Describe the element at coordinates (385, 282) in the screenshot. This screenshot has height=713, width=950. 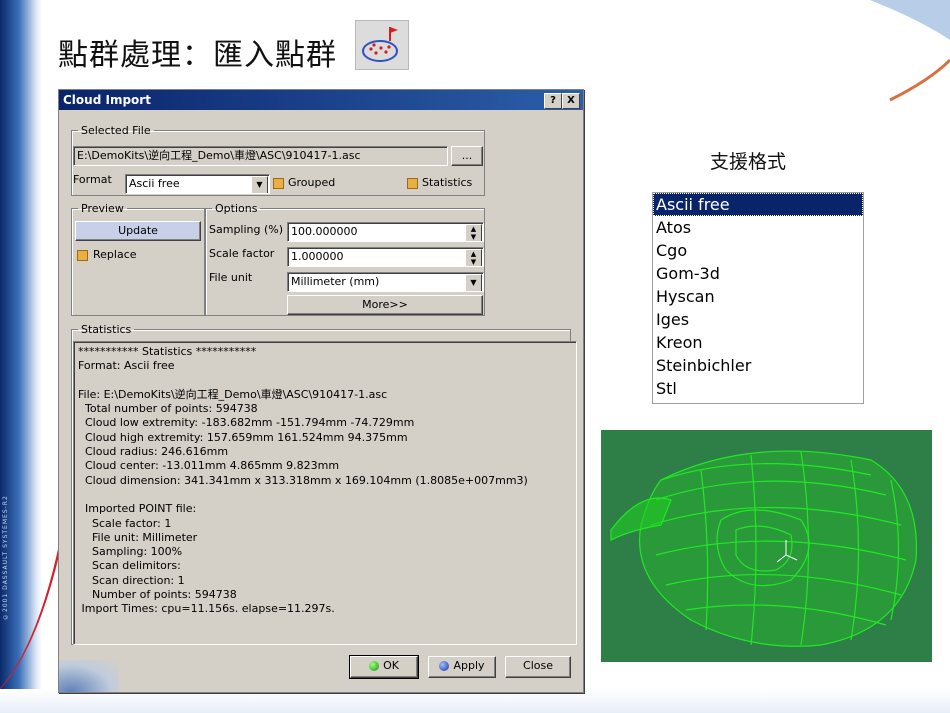
I see `file-unit-select: Millimeter (mm) ▼` at that location.